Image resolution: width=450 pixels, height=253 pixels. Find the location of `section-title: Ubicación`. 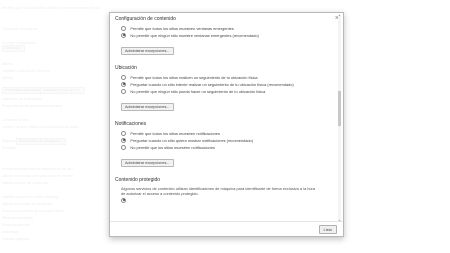

section-title: Ubicación is located at coordinates (126, 68).